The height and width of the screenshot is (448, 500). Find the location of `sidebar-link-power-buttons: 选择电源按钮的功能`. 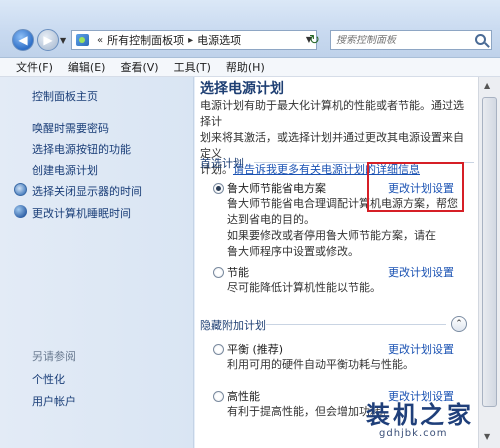

sidebar-link-power-buttons: 选择电源按钮的功能 is located at coordinates (81, 149).